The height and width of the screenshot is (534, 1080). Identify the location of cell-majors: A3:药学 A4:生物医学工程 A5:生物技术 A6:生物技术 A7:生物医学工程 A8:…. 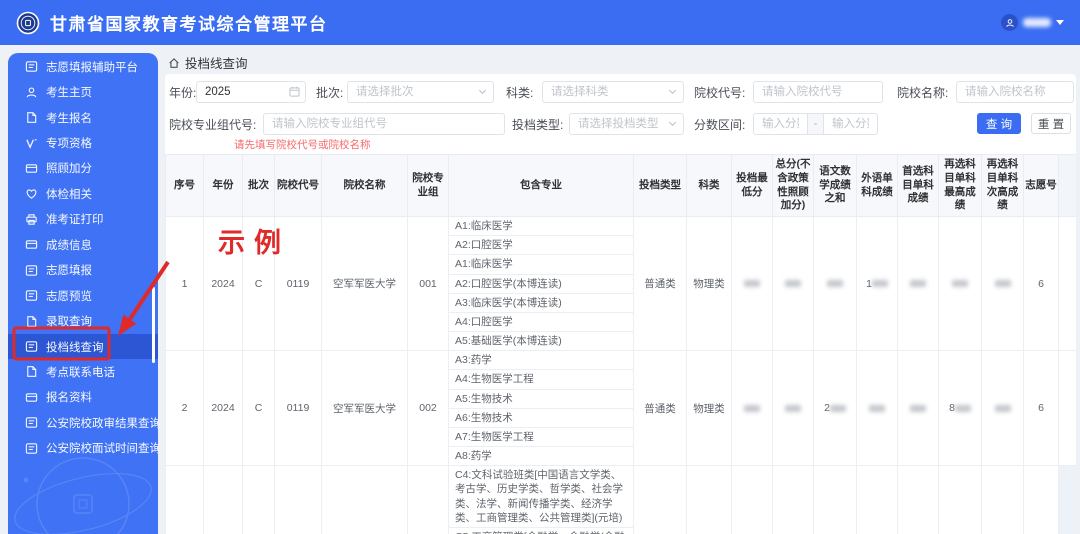
(541, 408).